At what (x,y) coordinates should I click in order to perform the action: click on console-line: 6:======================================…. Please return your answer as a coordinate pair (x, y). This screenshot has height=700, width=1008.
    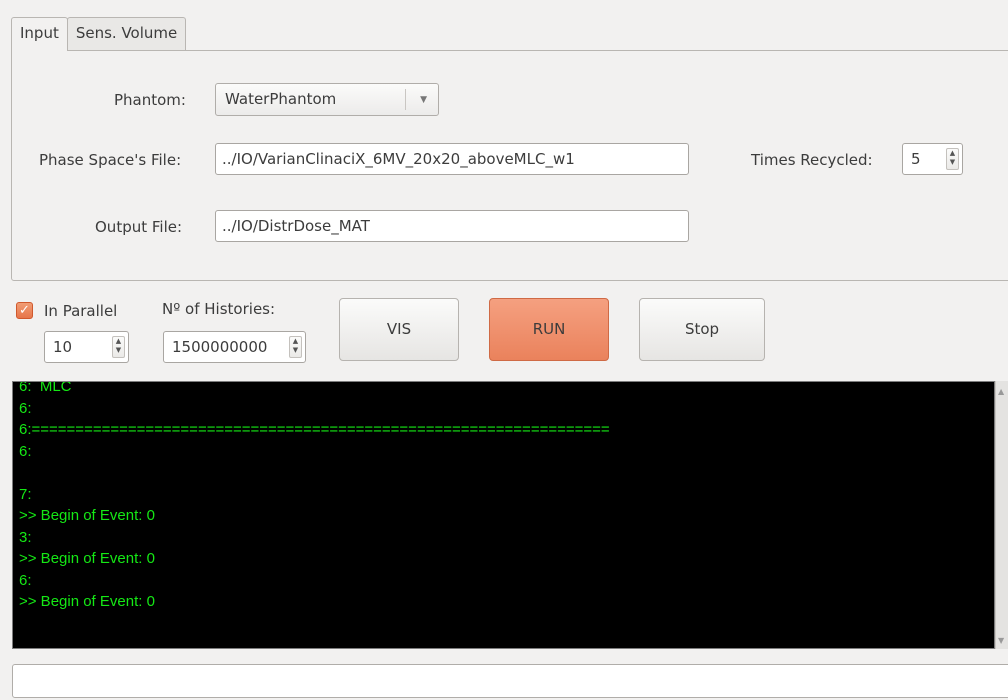
    Looking at the image, I should click on (314, 429).